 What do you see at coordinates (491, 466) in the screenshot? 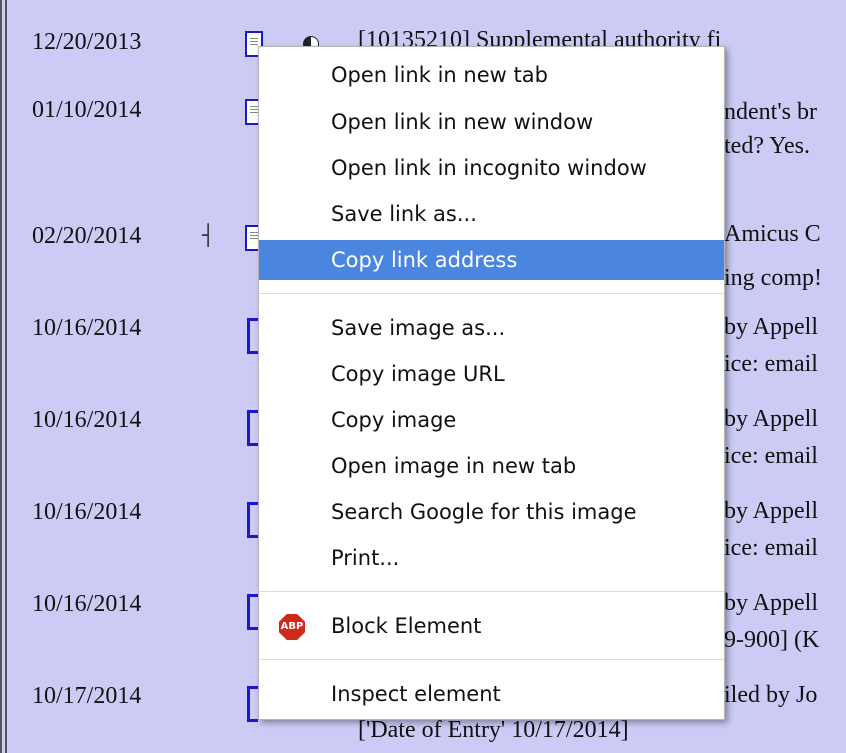
I see `menu-item-open-image-new-tab: Open image in new tab` at bounding box center [491, 466].